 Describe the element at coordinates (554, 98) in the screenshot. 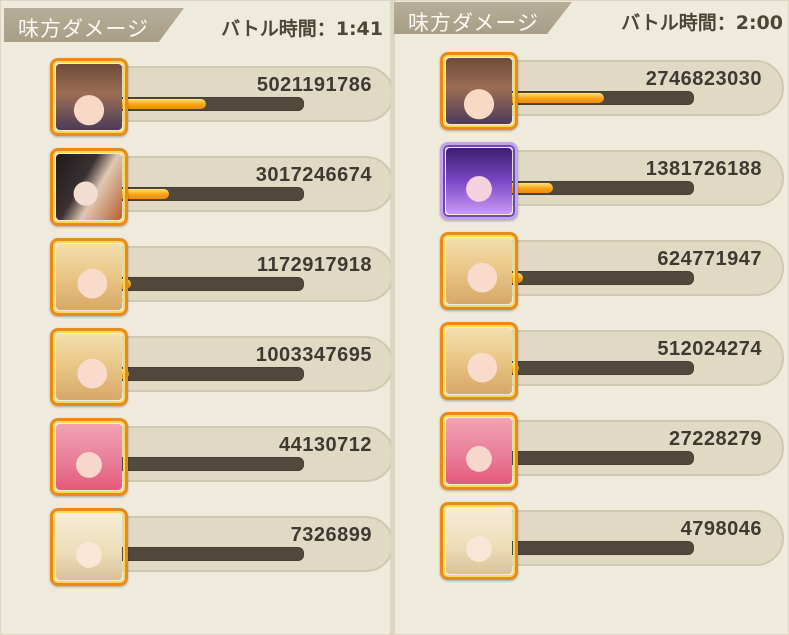

I see `damage-progress-fill` at that location.